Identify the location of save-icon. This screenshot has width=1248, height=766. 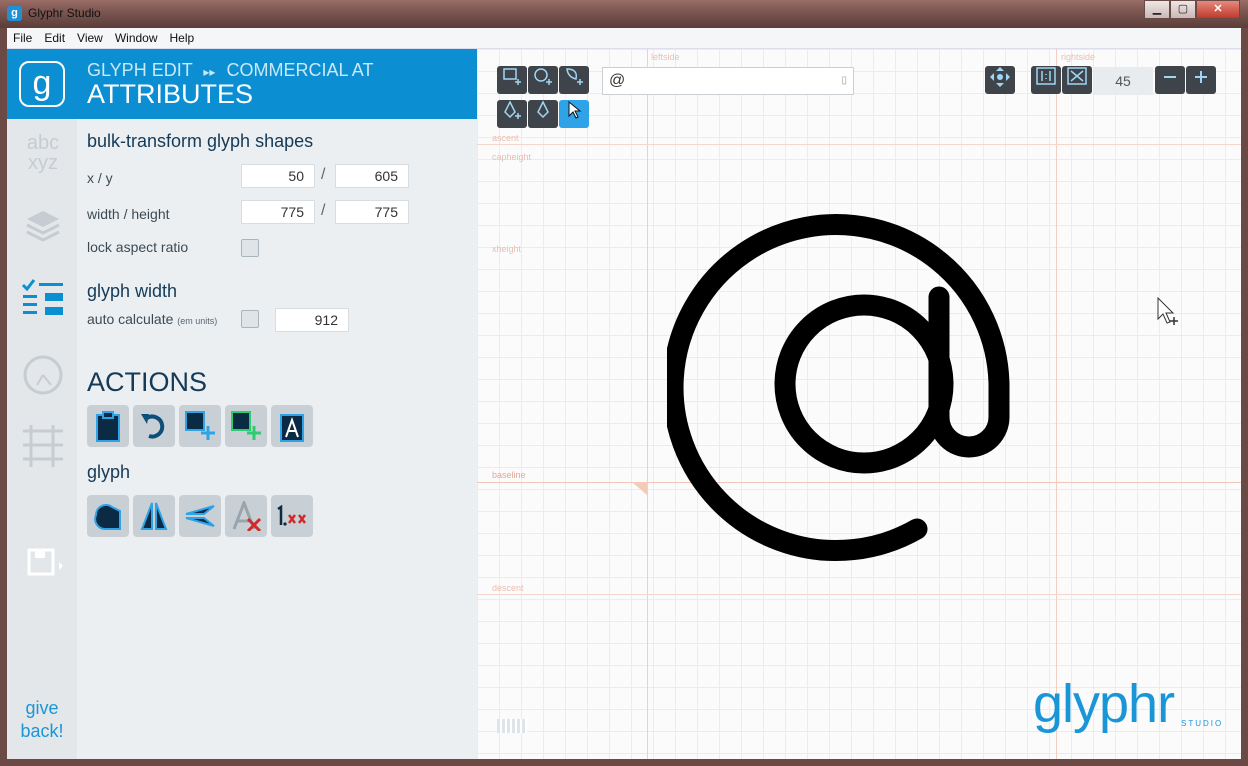
(43, 566).